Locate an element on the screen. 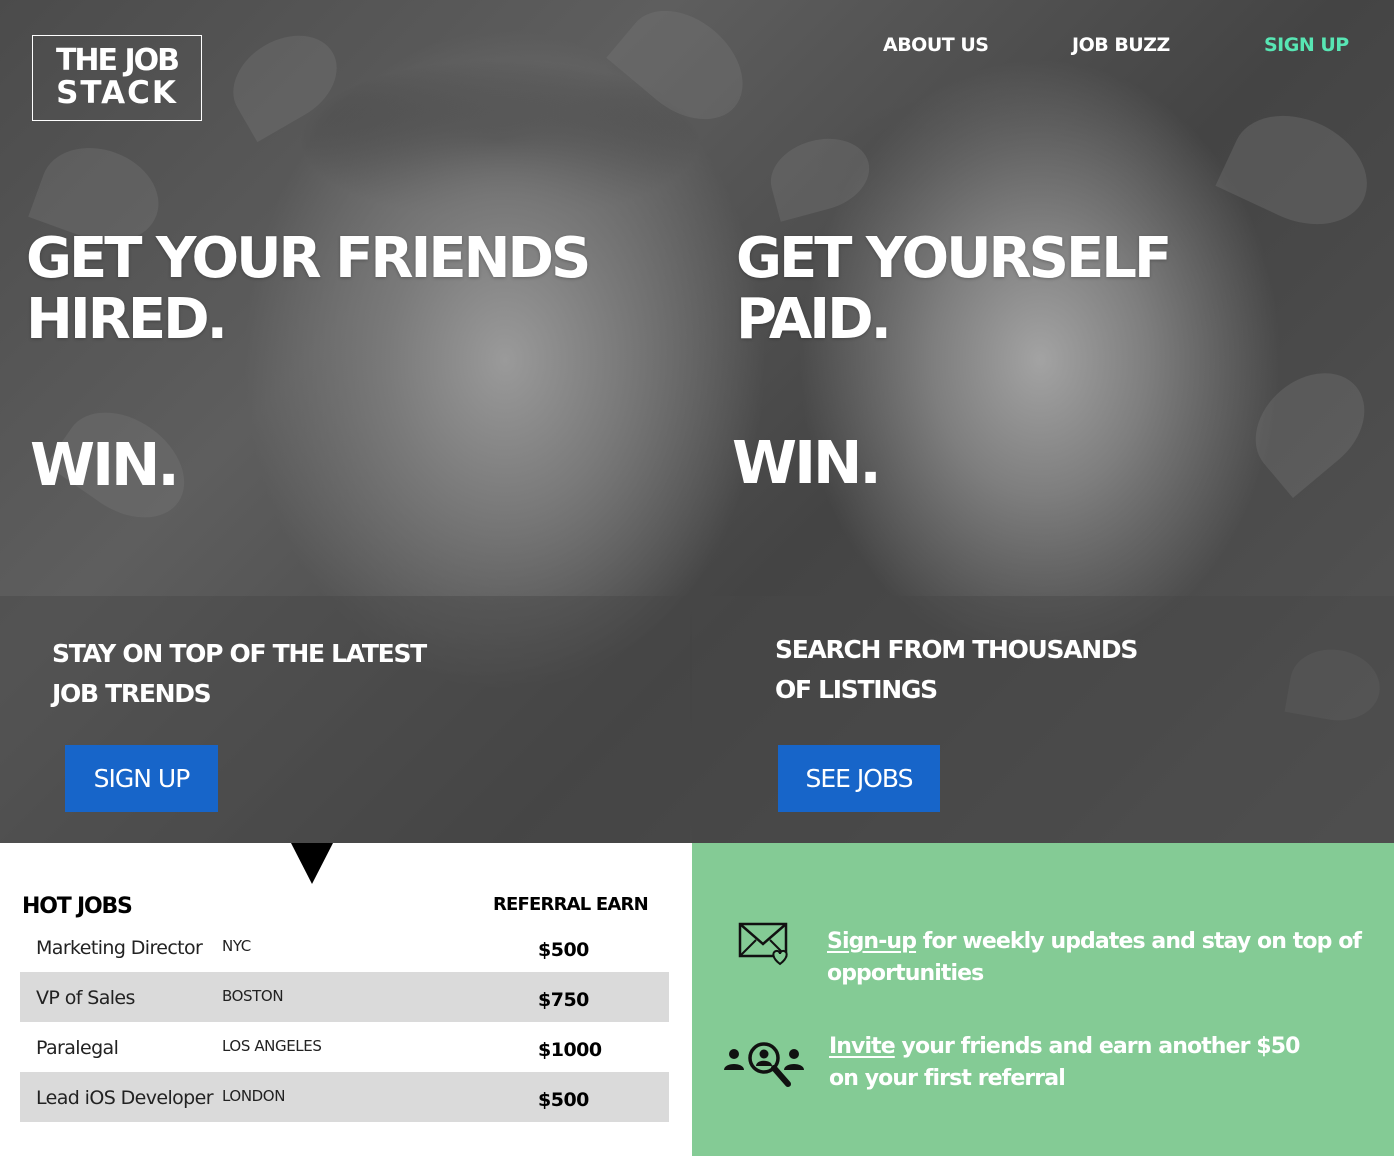 This screenshot has width=1394, height=1156. table-row: VP of Sales BOSTON $750 is located at coordinates (344, 997).